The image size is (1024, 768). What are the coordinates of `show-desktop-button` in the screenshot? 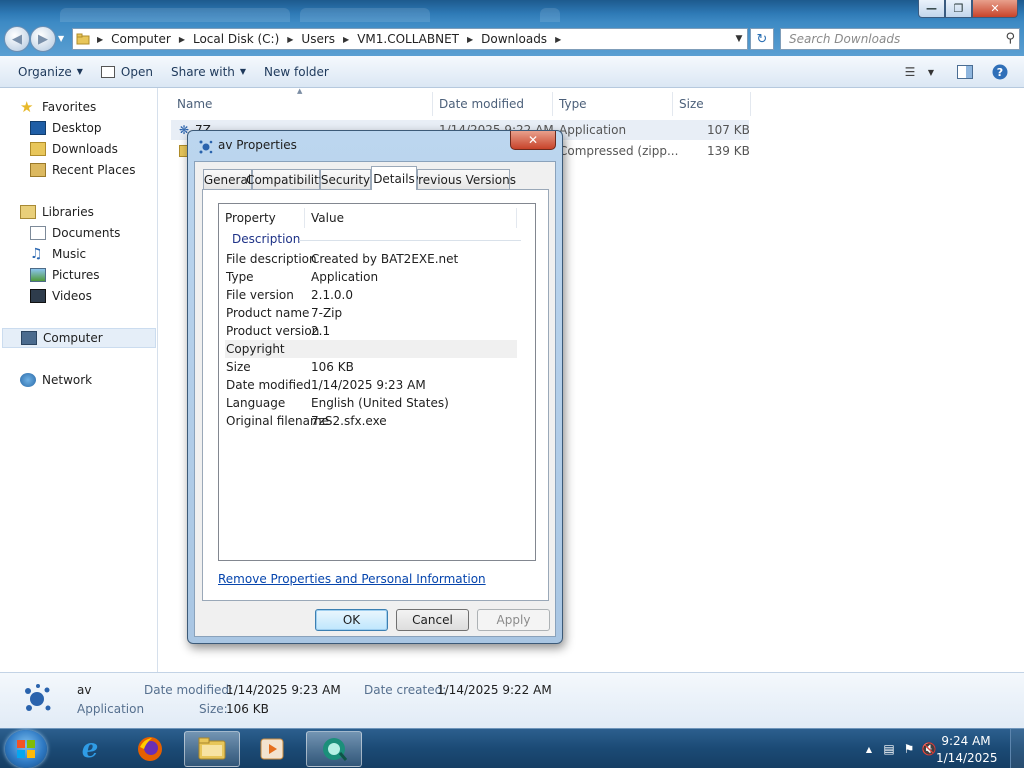 It's located at (1017, 748).